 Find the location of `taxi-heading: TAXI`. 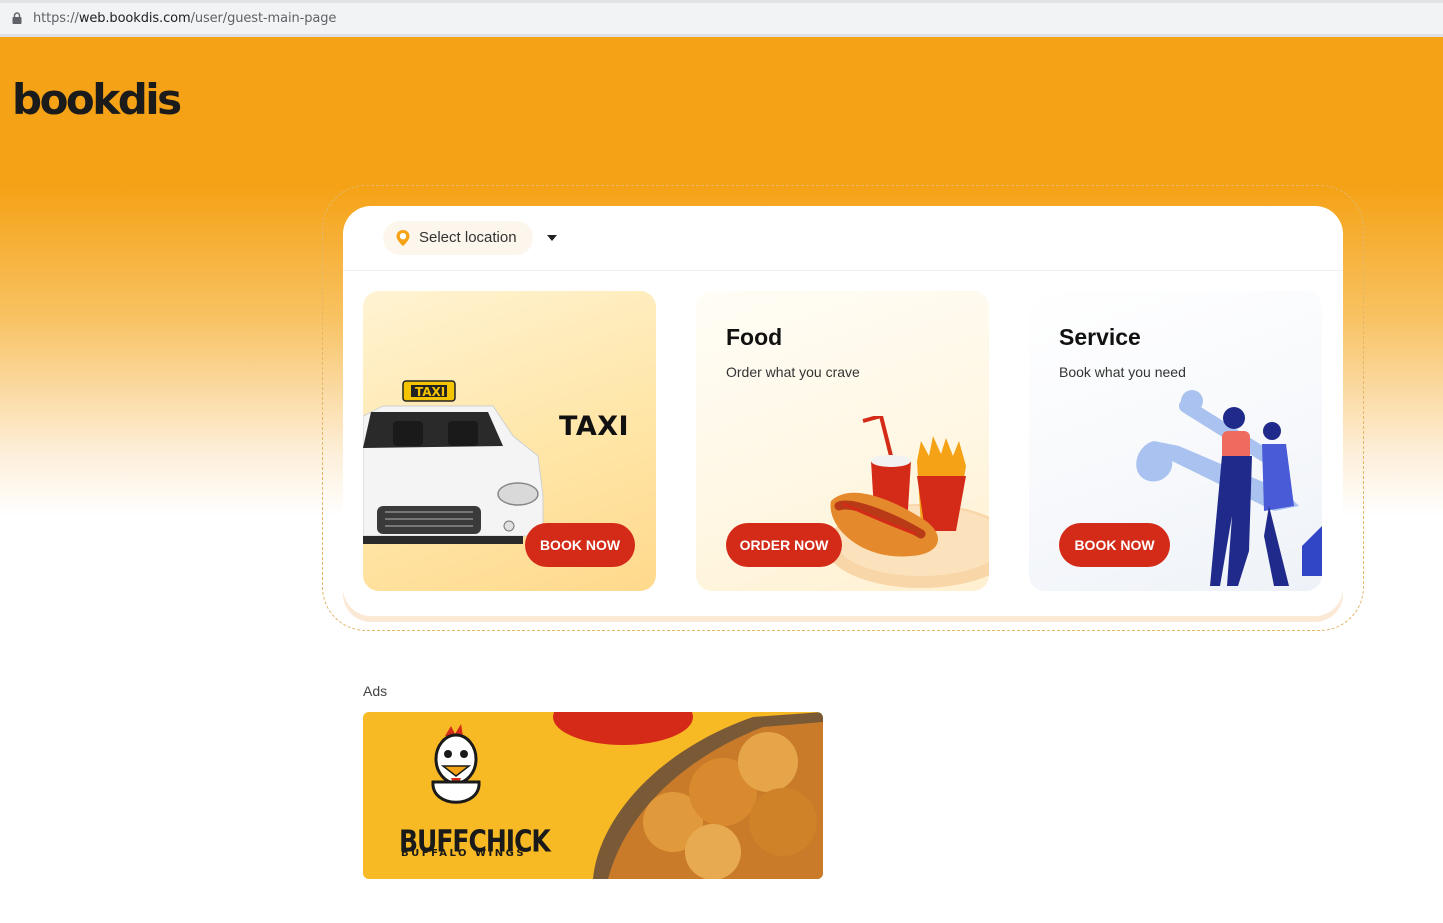

taxi-heading: TAXI is located at coordinates (594, 426).